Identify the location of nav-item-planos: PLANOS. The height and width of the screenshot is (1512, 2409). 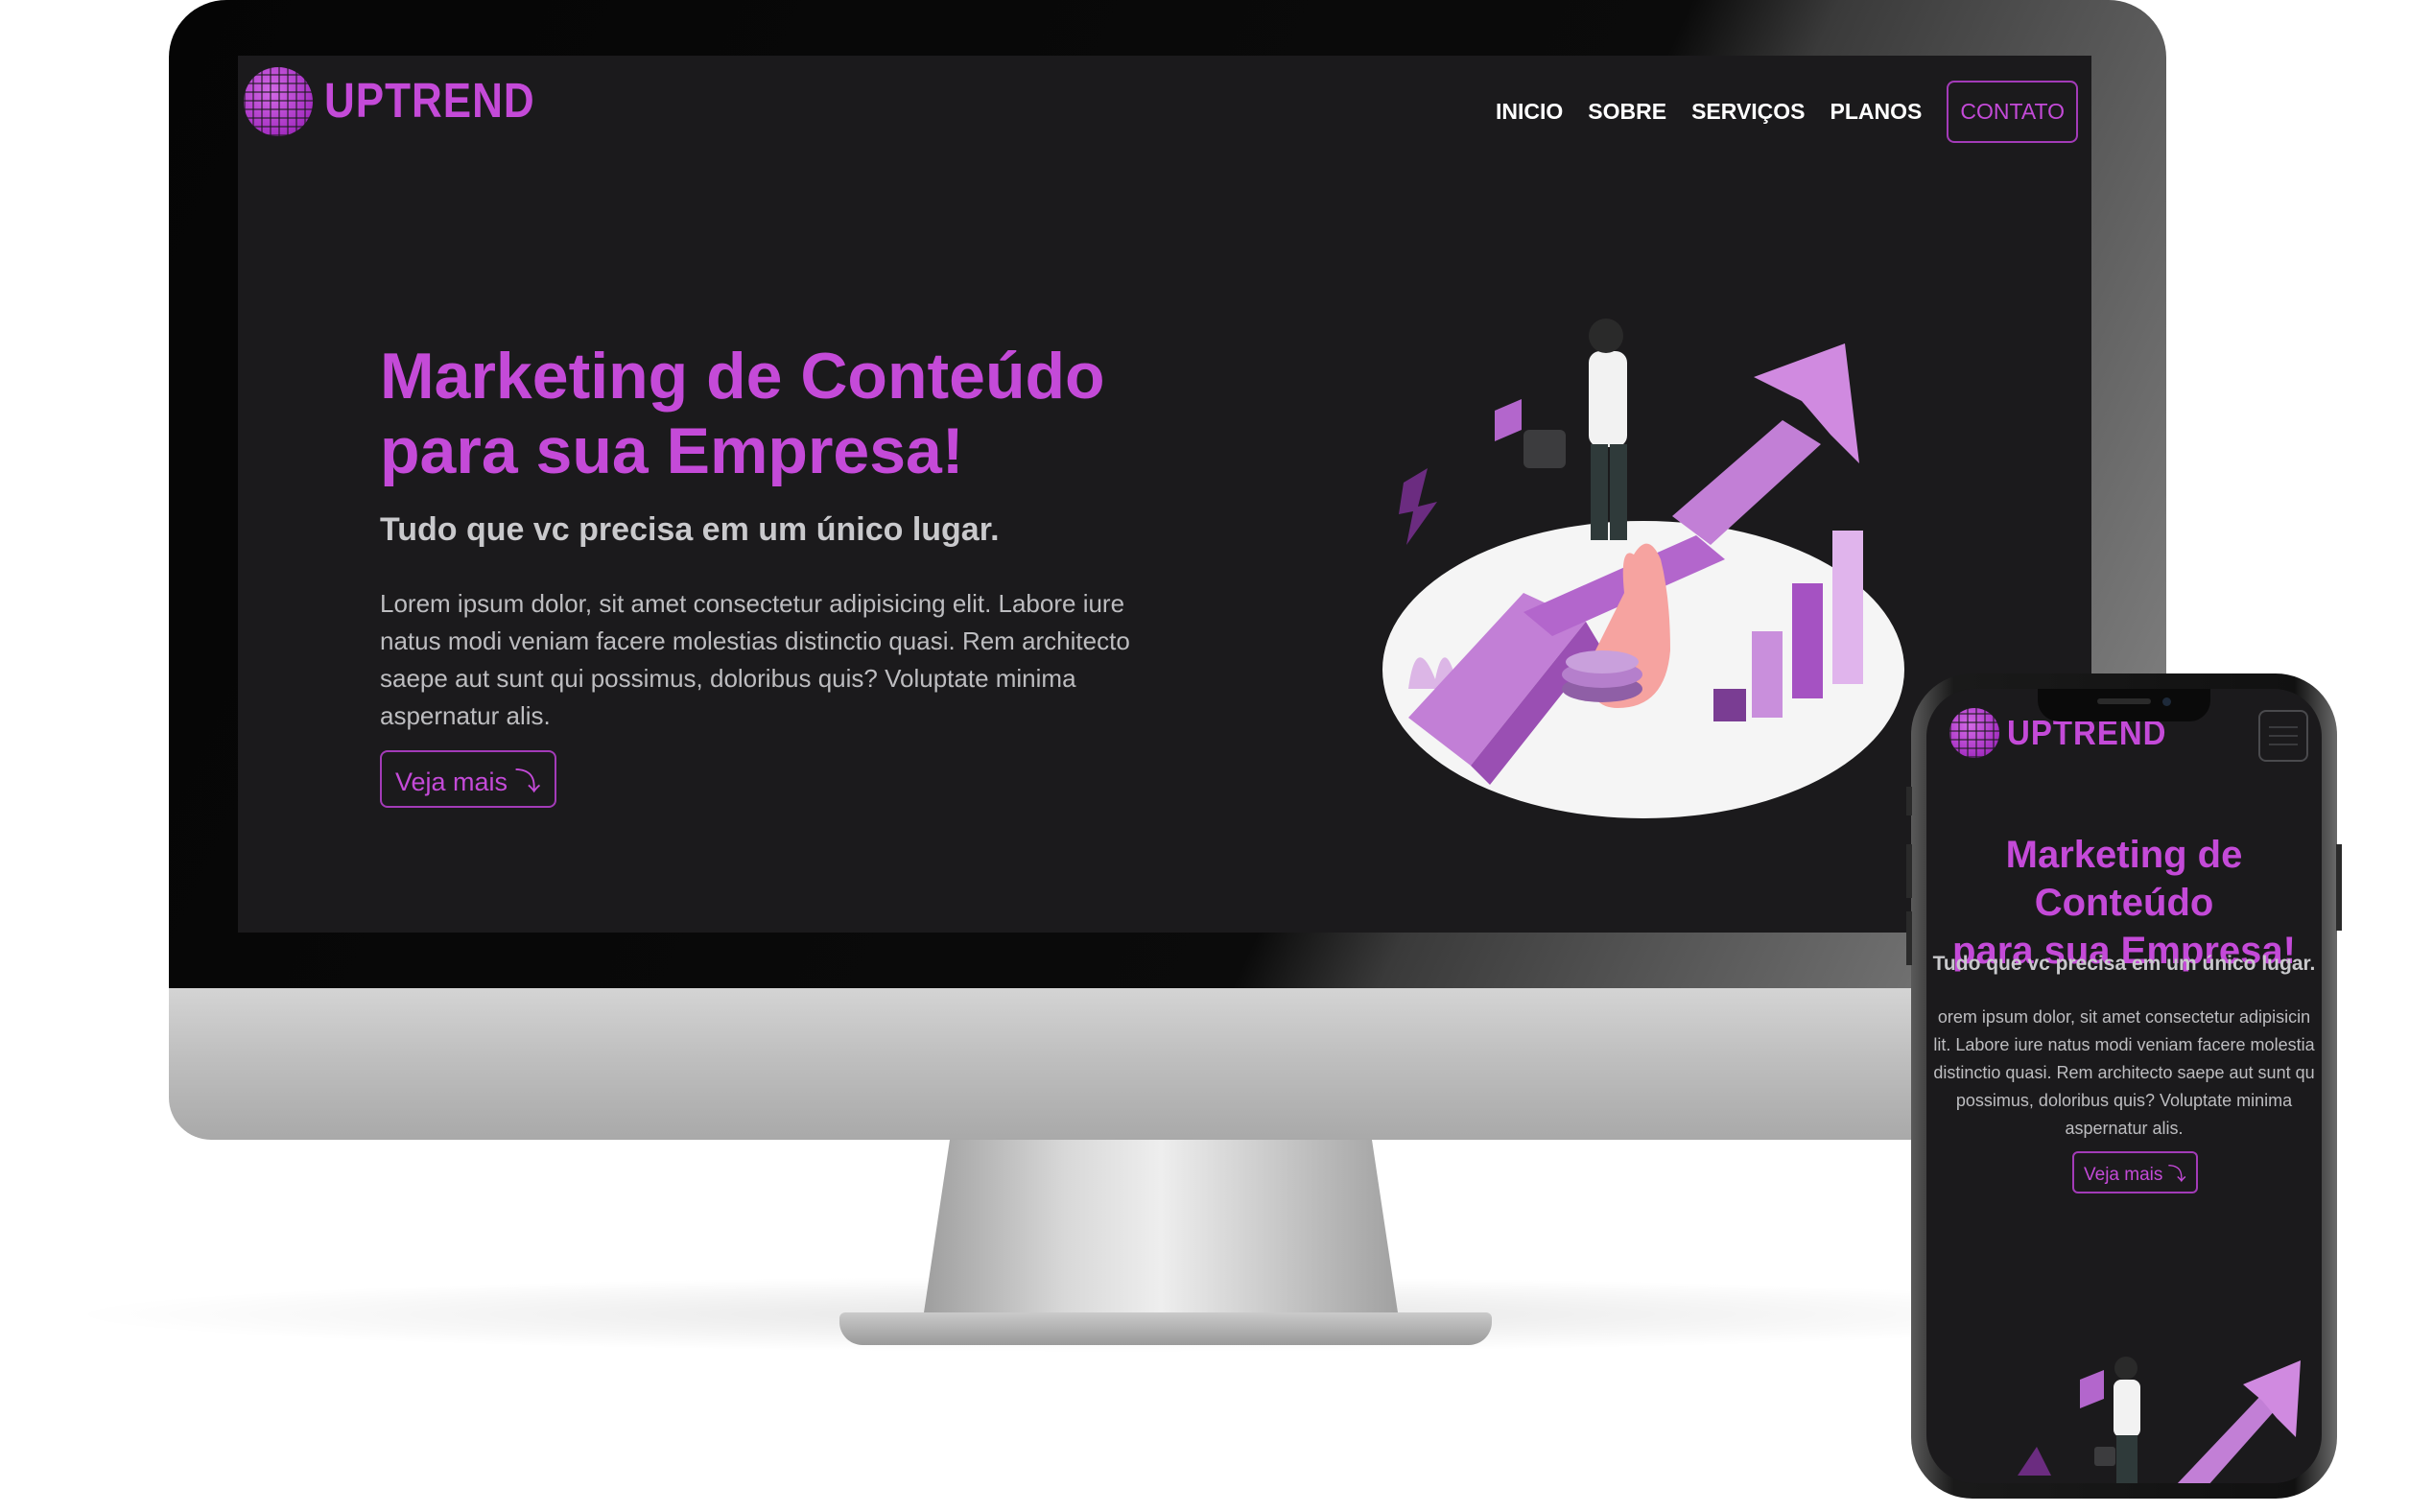
(1876, 112).